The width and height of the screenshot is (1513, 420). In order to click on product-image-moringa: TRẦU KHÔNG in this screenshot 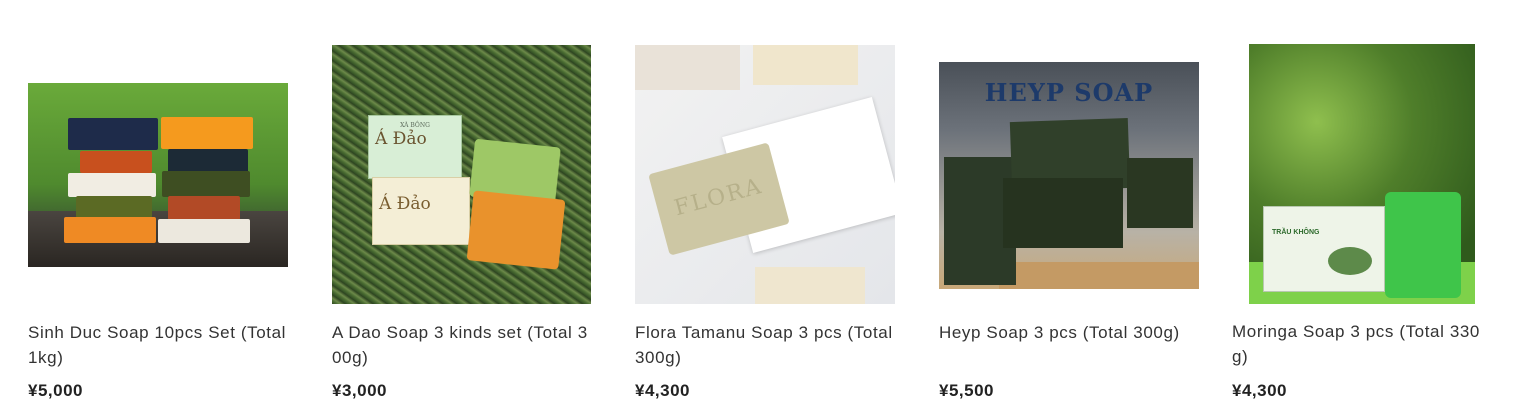, I will do `click(1362, 174)`.